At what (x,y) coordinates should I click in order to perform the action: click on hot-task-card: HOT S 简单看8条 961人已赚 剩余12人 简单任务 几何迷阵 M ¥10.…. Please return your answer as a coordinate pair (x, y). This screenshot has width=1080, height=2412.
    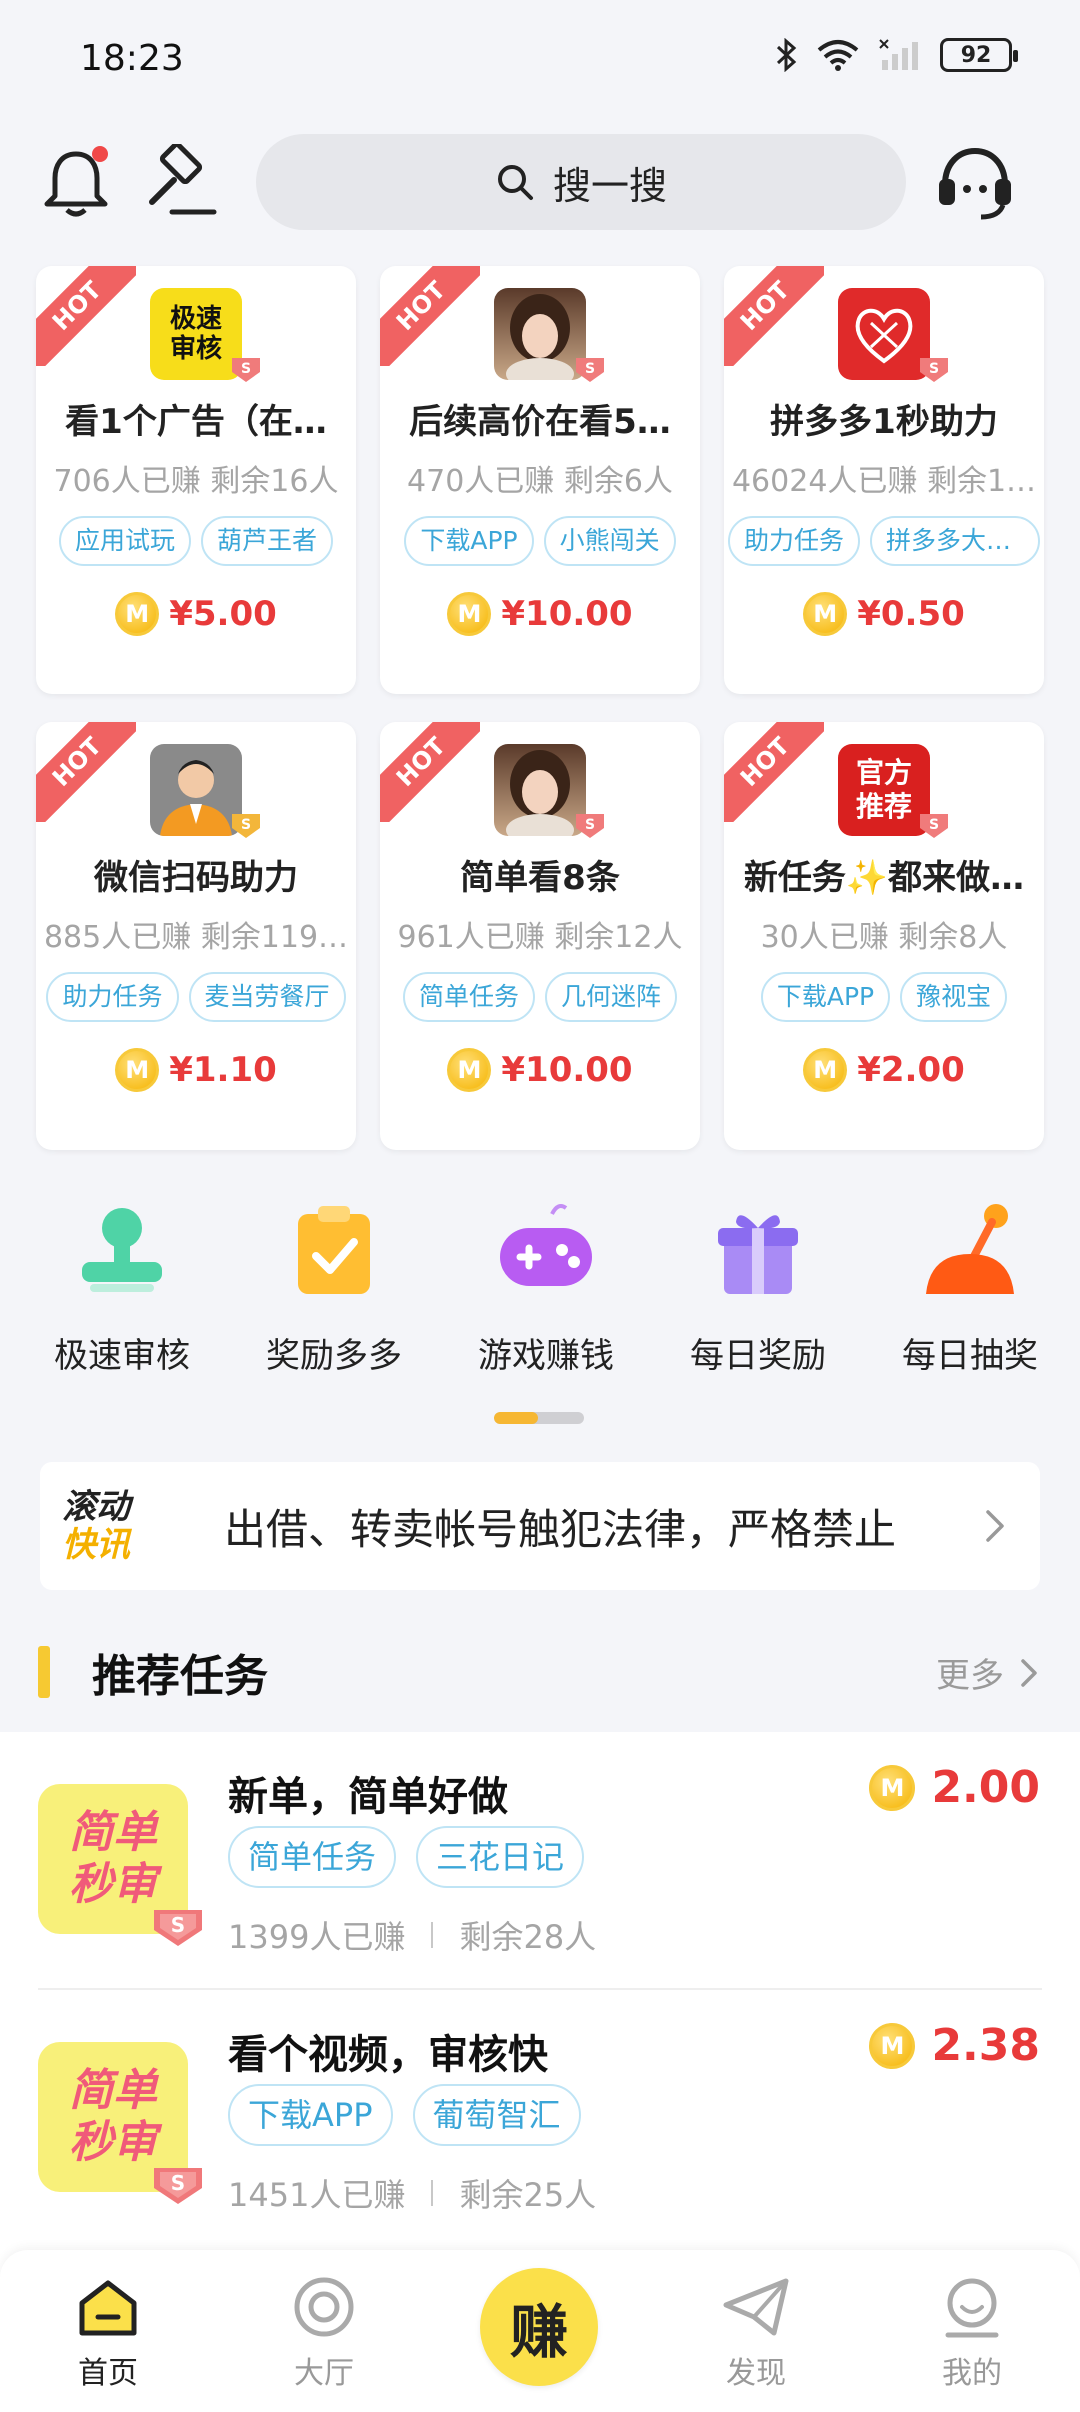
    Looking at the image, I should click on (540, 936).